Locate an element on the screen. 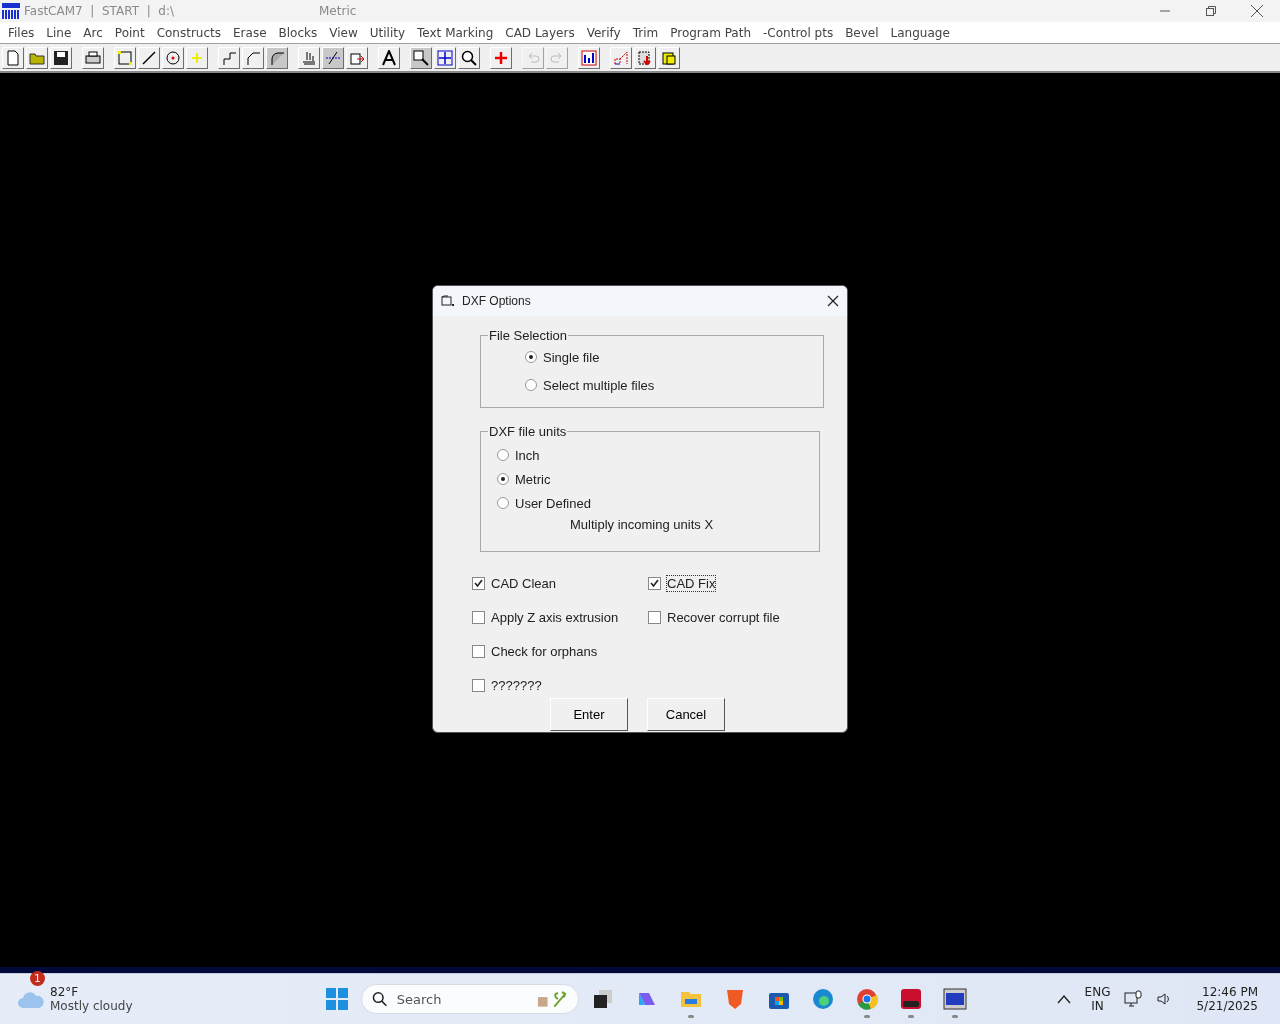 This screenshot has height=1024, width=1280. line-icon is located at coordinates (149, 57).